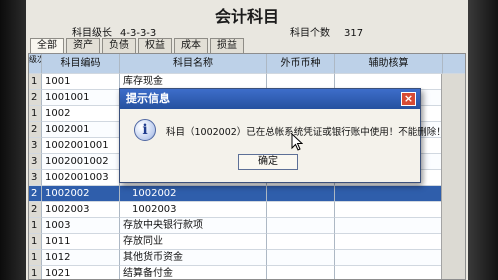 This screenshot has width=498, height=280. I want to click on row-code-cell: 1012, so click(81, 258).